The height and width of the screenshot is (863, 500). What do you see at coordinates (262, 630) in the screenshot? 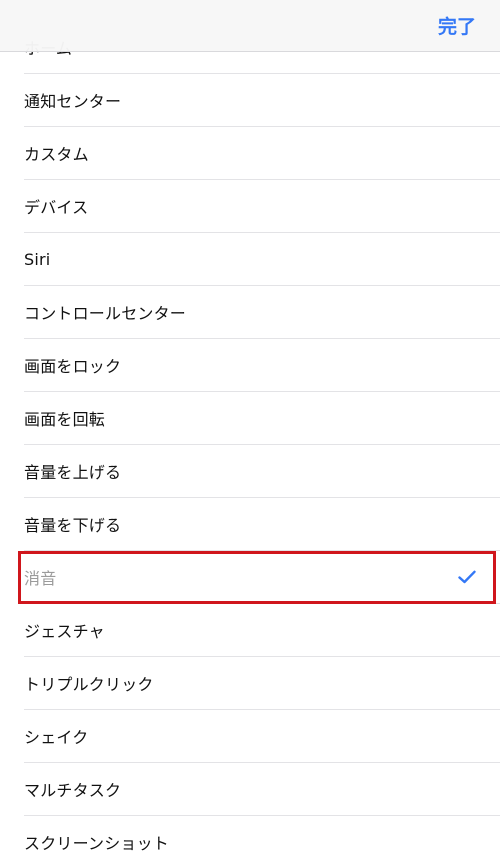
I see `list-item-gesture: ジェスチャ` at bounding box center [262, 630].